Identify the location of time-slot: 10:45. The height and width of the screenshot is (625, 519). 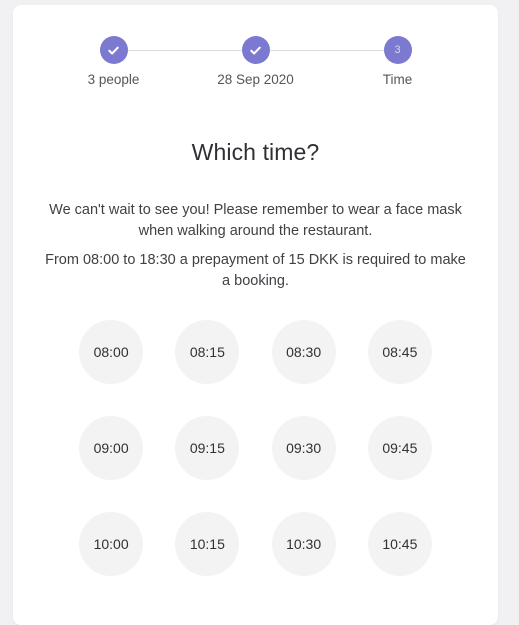
(399, 544).